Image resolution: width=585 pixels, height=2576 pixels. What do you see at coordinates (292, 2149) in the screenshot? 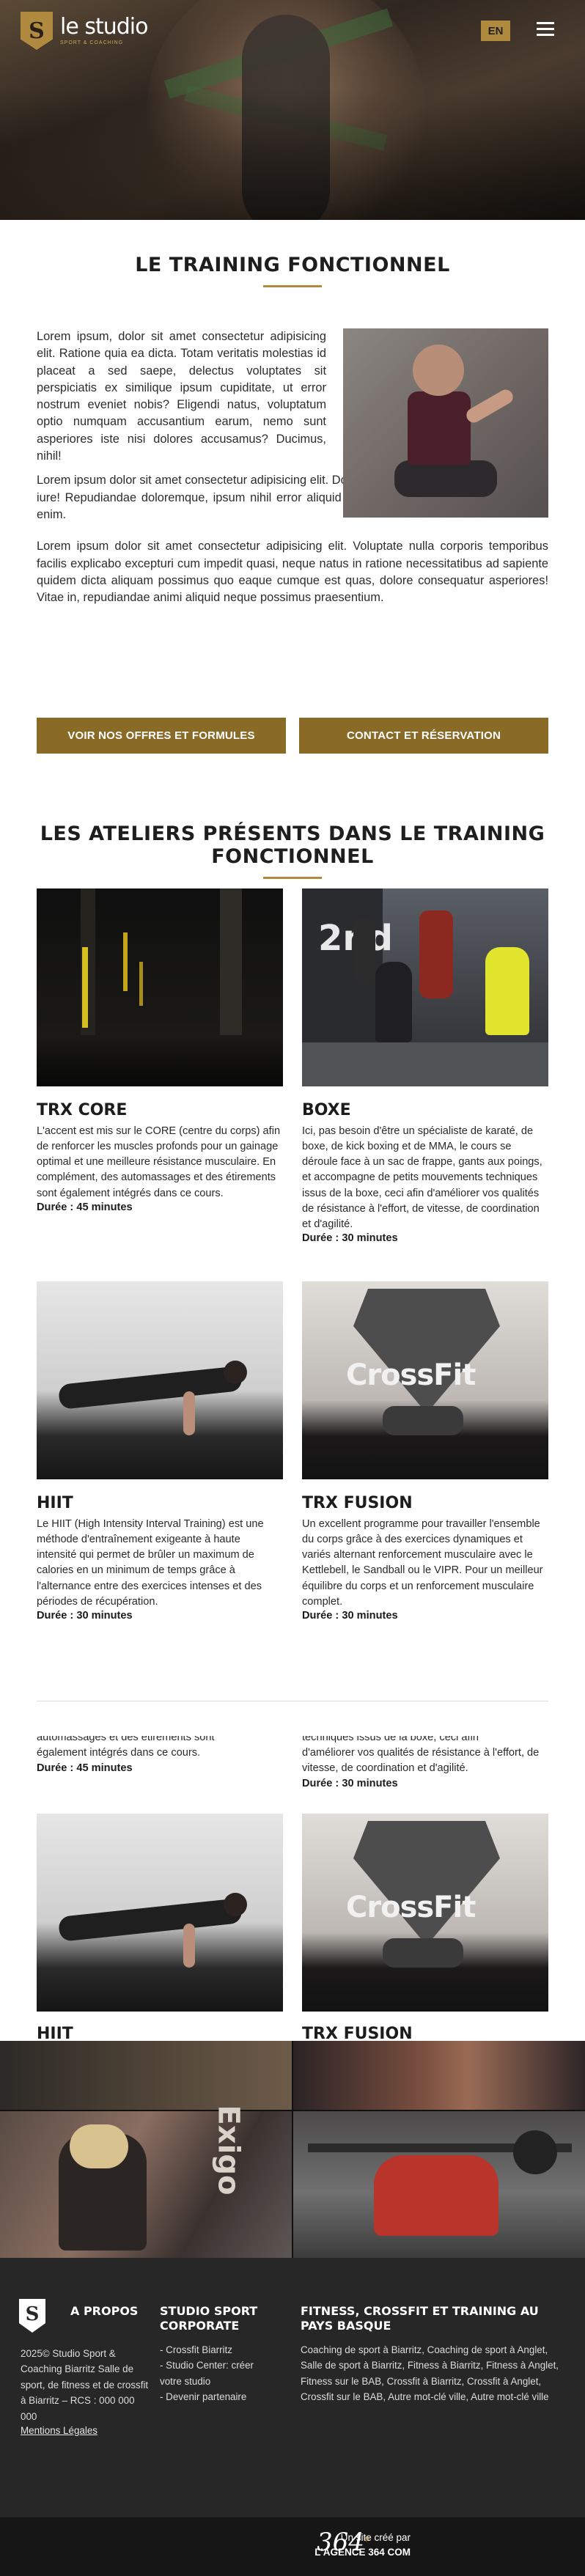
I see `photo-mosaic: Exigo` at bounding box center [292, 2149].